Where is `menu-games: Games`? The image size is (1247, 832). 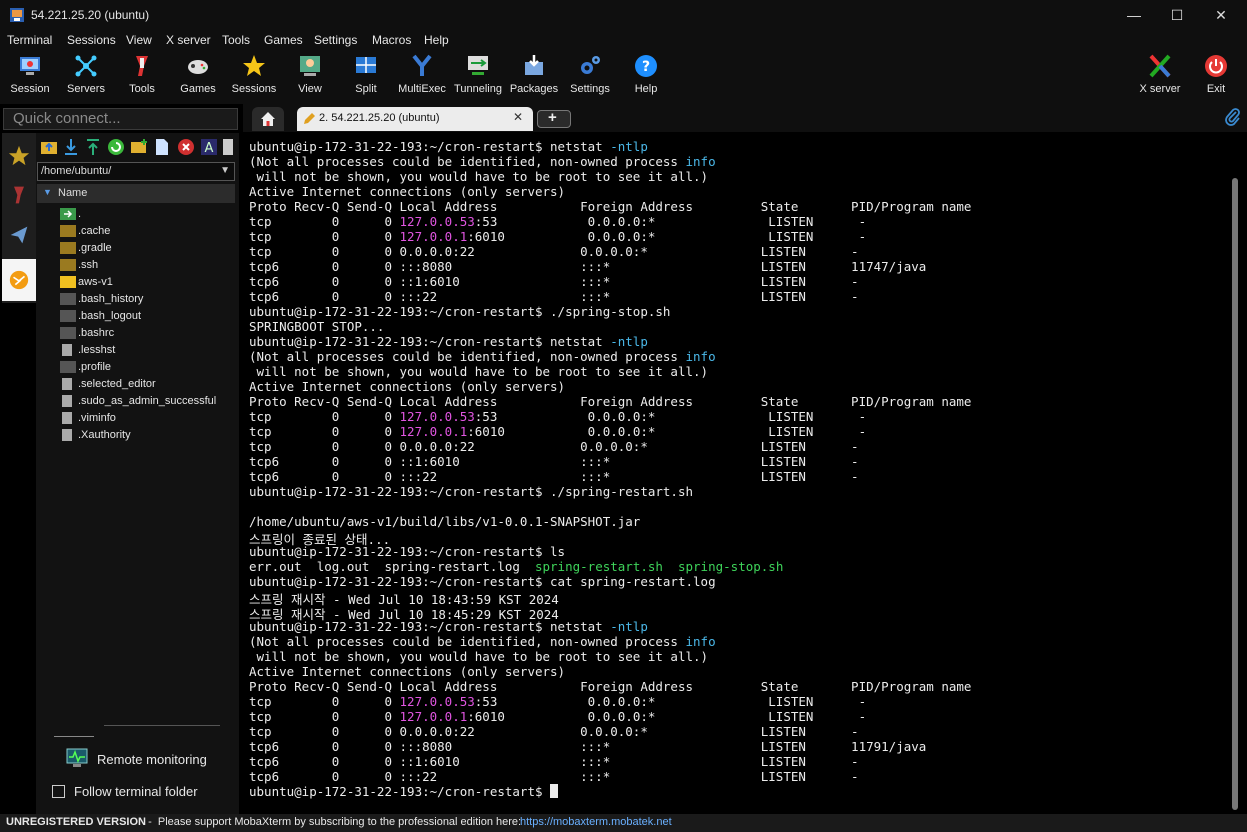 menu-games: Games is located at coordinates (283, 40).